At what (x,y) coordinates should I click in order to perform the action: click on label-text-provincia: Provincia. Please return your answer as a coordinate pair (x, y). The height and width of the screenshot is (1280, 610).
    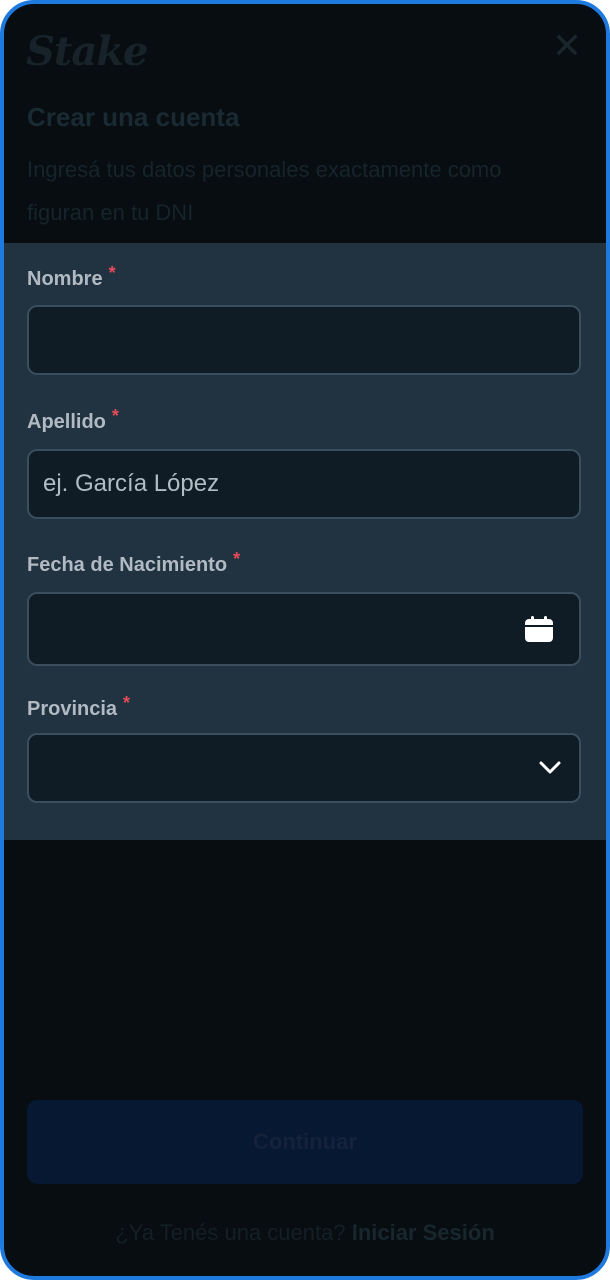
    Looking at the image, I should click on (72, 709).